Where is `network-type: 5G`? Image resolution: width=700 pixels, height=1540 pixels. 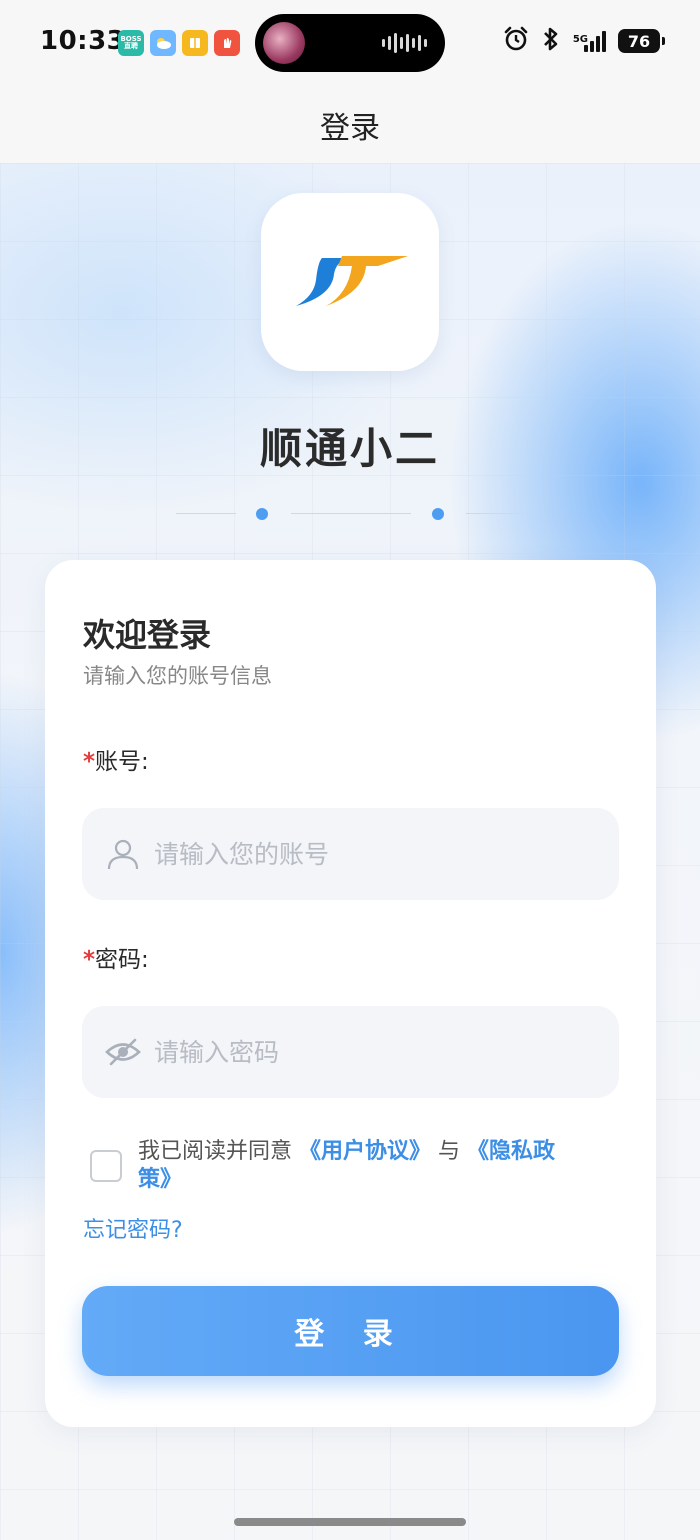 network-type: 5G is located at coordinates (580, 39).